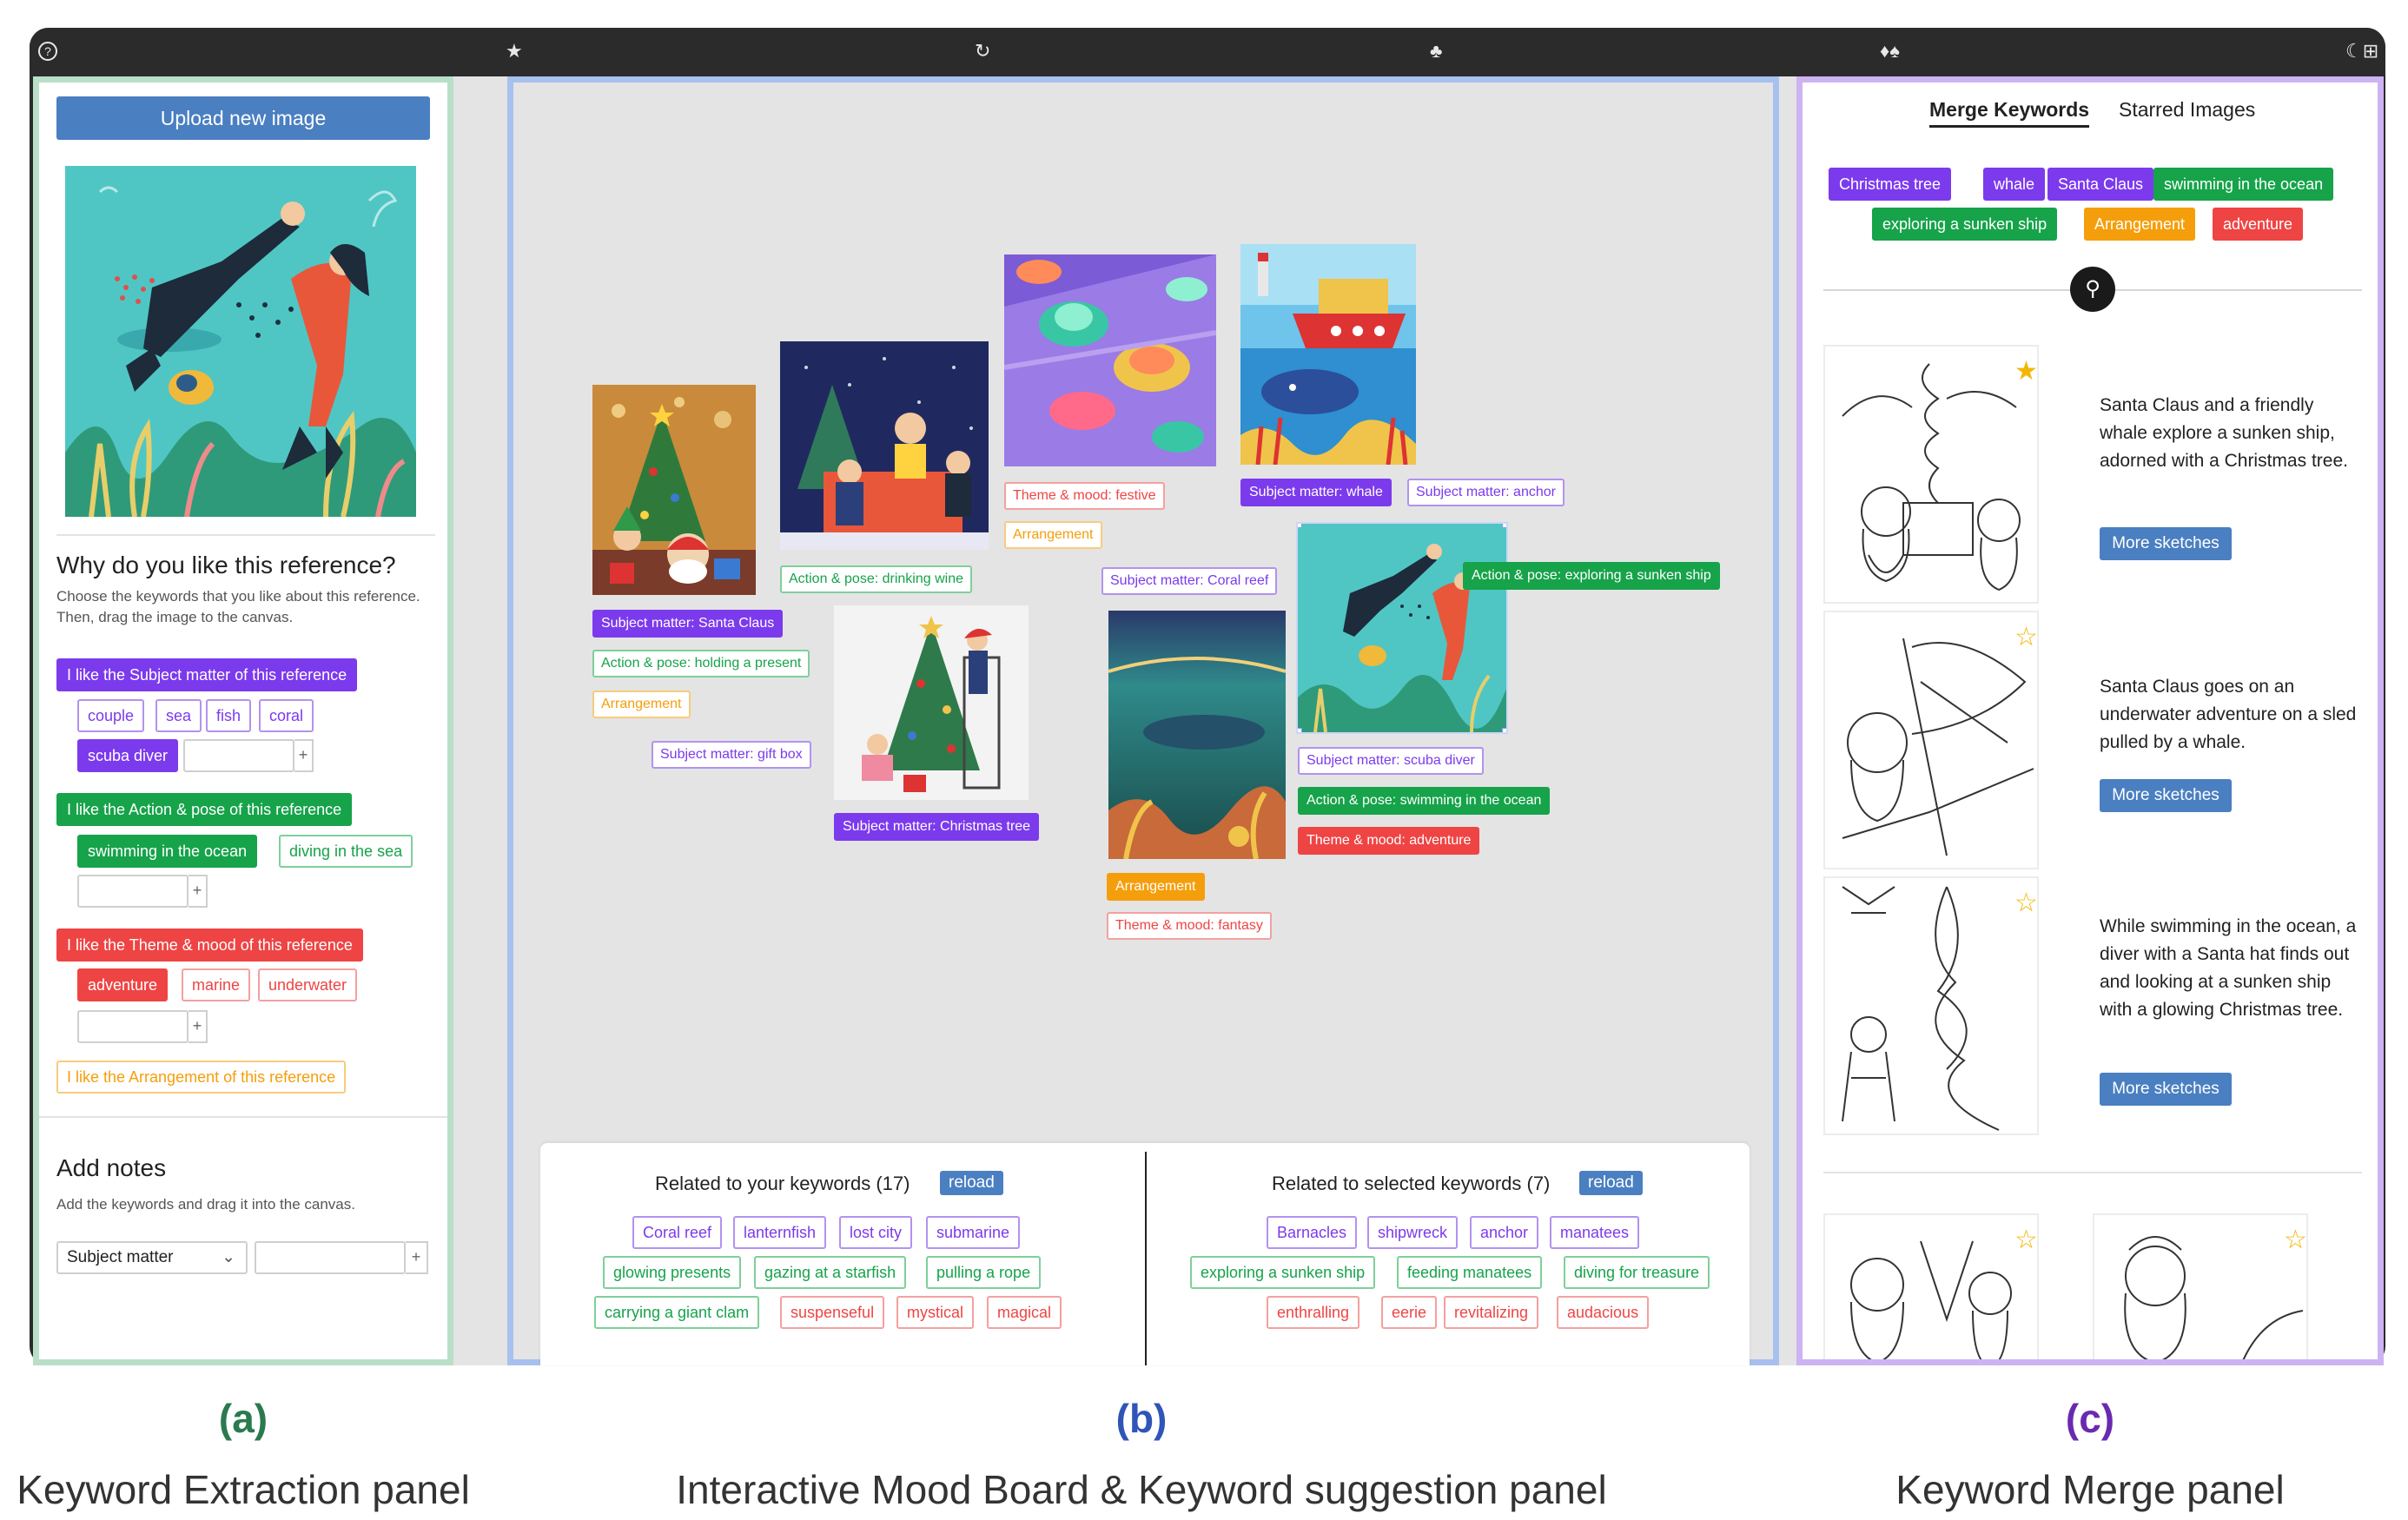 The height and width of the screenshot is (1520, 2408). I want to click on suggestion-chip: lost city, so click(876, 1232).